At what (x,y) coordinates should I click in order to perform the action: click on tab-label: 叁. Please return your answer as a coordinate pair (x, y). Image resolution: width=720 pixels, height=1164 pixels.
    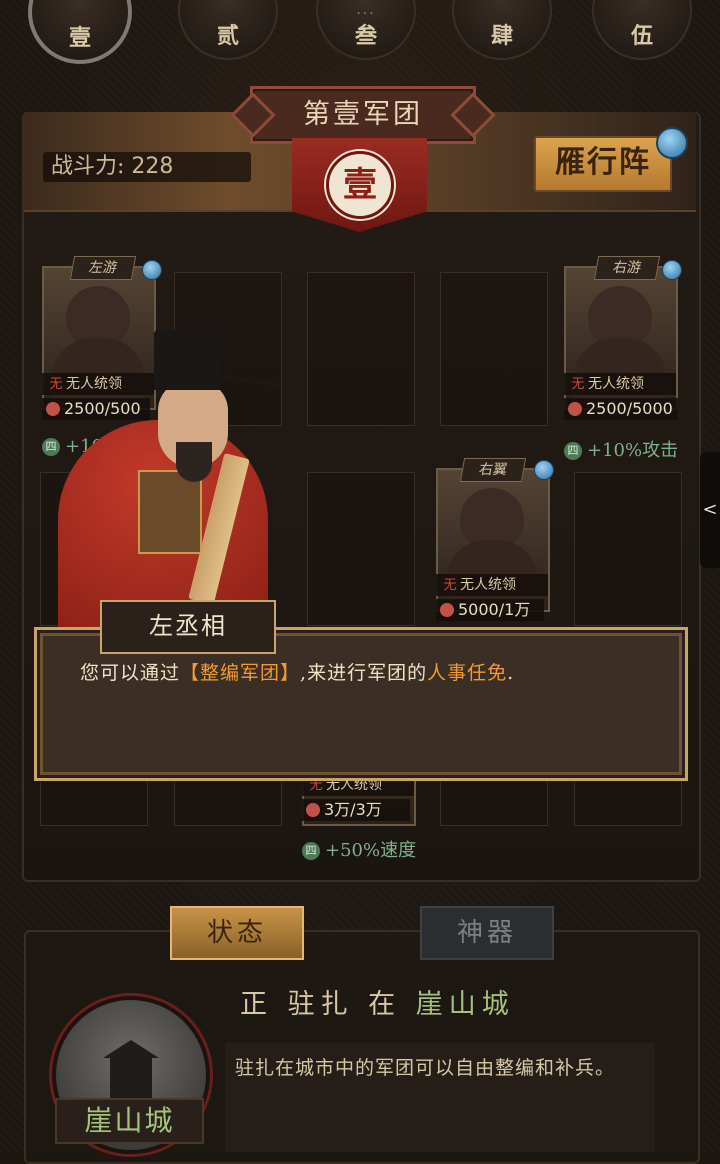
    Looking at the image, I should click on (365, 36).